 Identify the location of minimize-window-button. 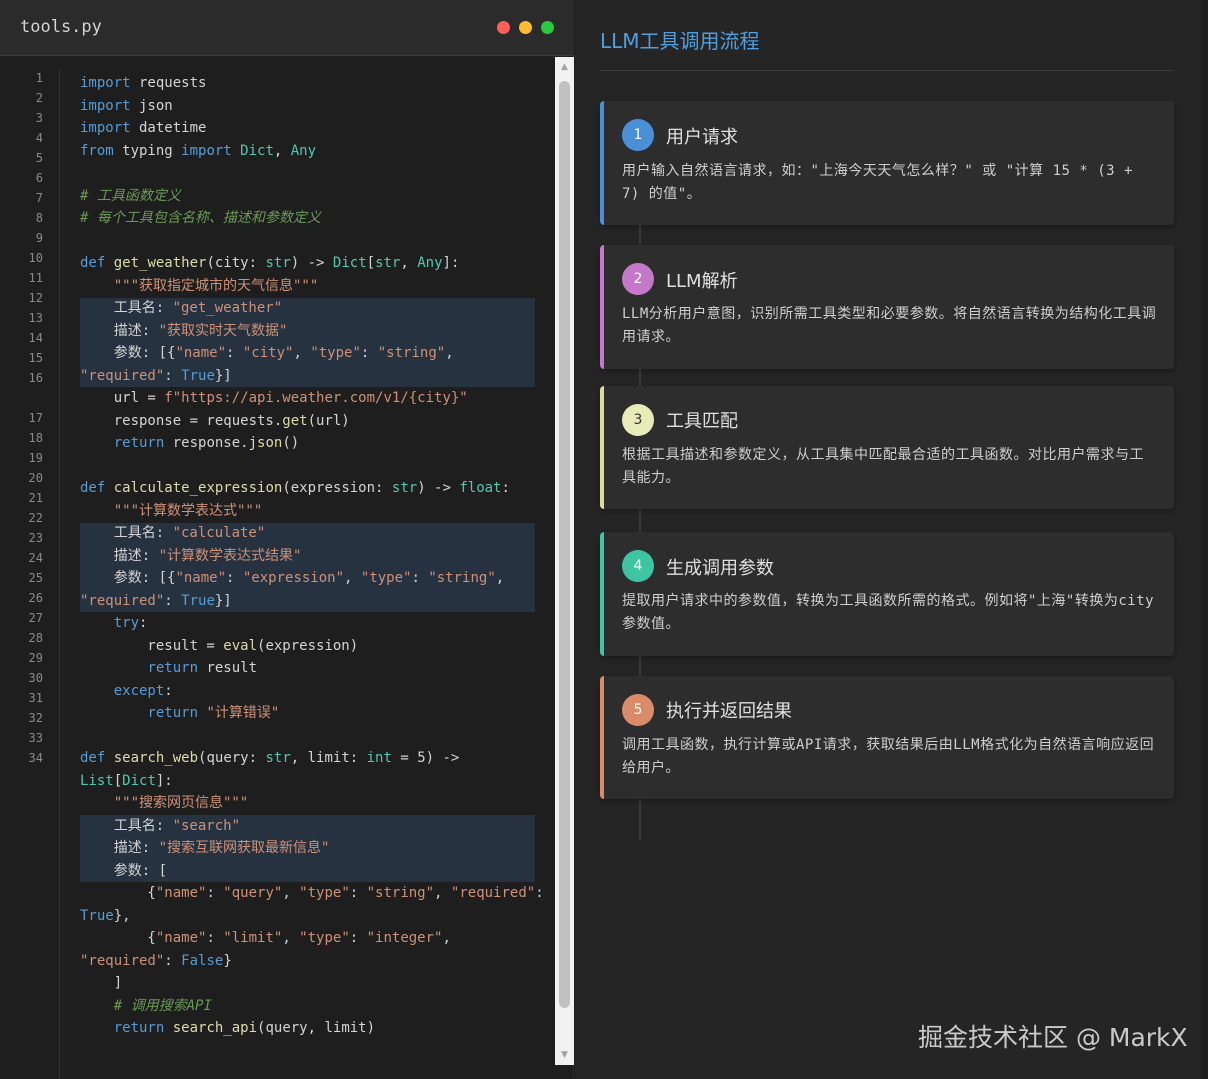
(525, 27).